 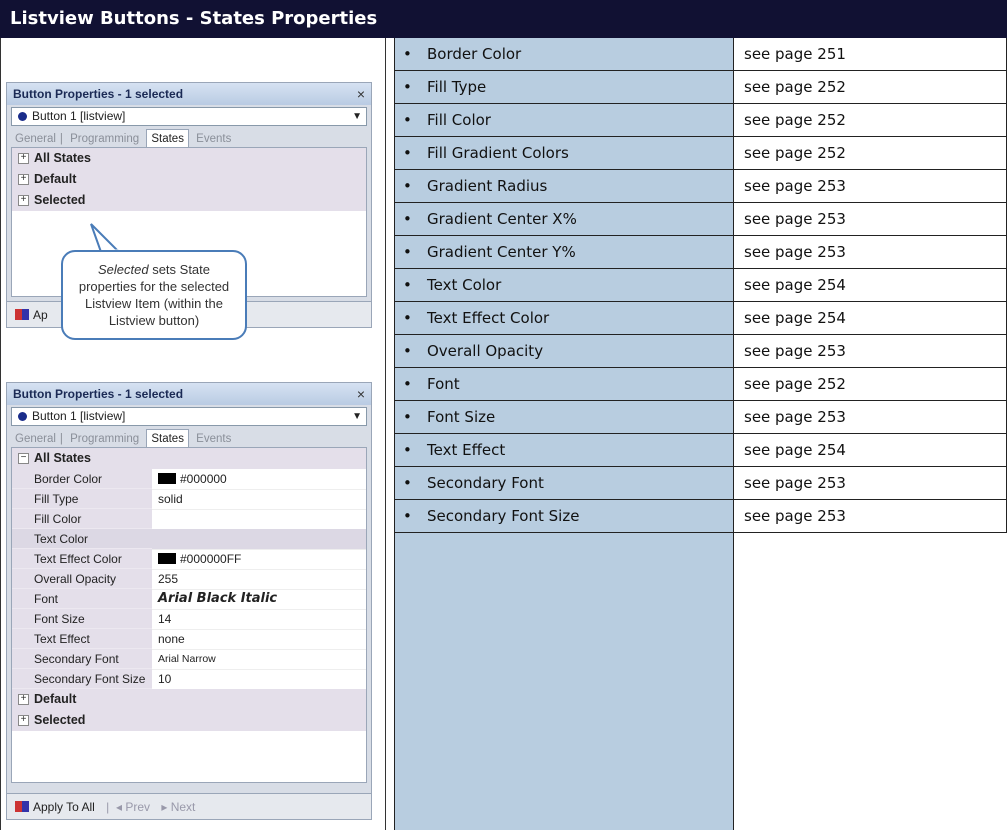 What do you see at coordinates (259, 479) in the screenshot?
I see `property-value: #000000` at bounding box center [259, 479].